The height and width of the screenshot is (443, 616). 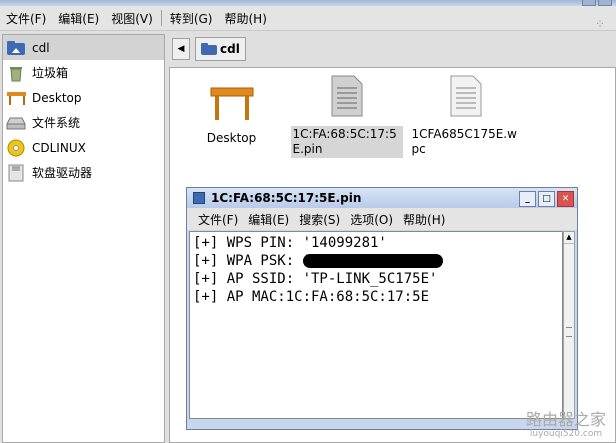 I want to click on editor-title: 1C:FA:68:5C:17:5E.pin, so click(x=286, y=198).